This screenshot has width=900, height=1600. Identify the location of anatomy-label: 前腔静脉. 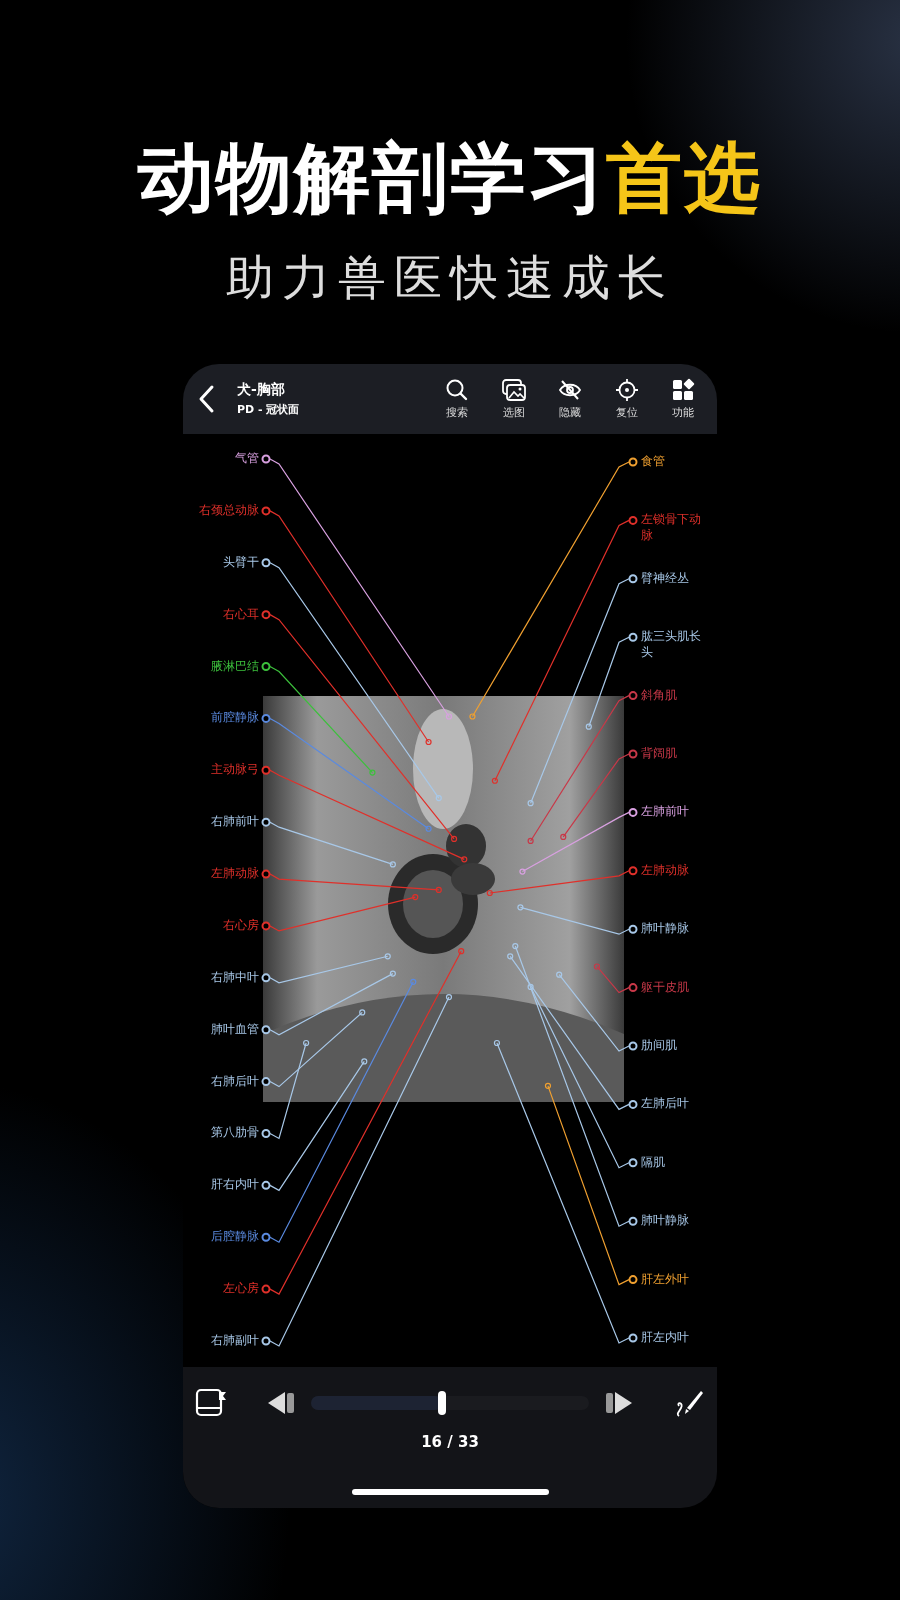
(235, 717).